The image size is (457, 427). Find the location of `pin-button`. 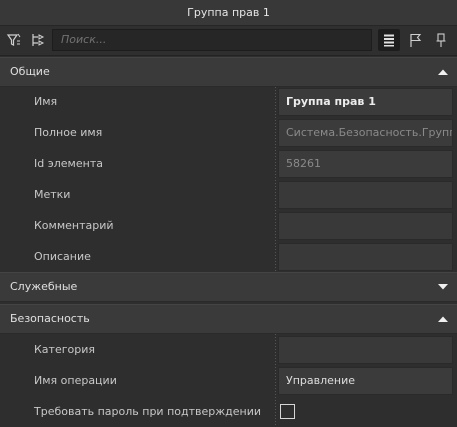

pin-button is located at coordinates (441, 40).